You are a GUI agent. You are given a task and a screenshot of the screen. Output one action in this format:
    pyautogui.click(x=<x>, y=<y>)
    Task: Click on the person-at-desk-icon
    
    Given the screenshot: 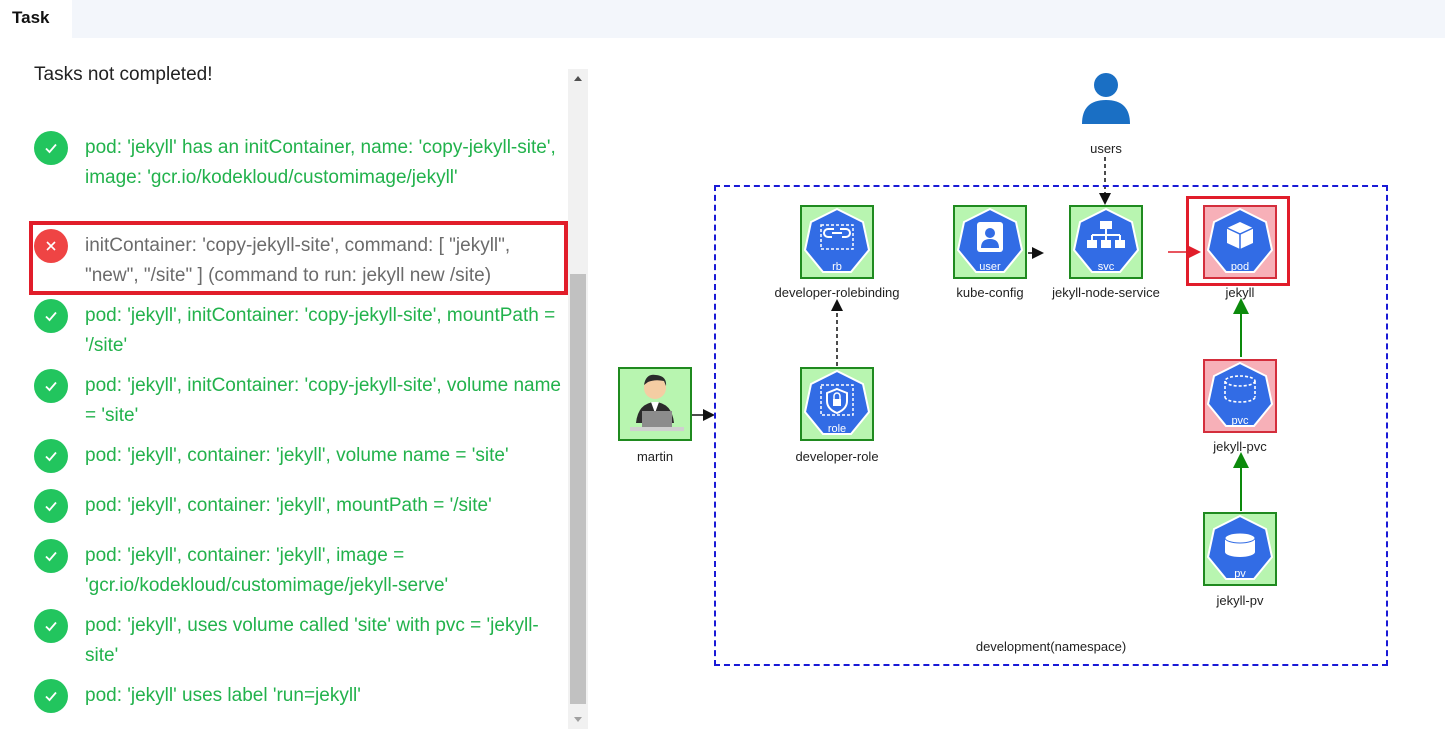 What is the action you would take?
    pyautogui.click(x=657, y=402)
    